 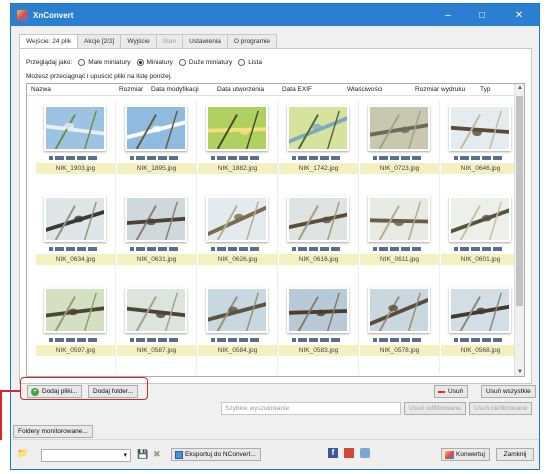 I want to click on view-thumbnails-radio: Miniatury, so click(x=154, y=62).